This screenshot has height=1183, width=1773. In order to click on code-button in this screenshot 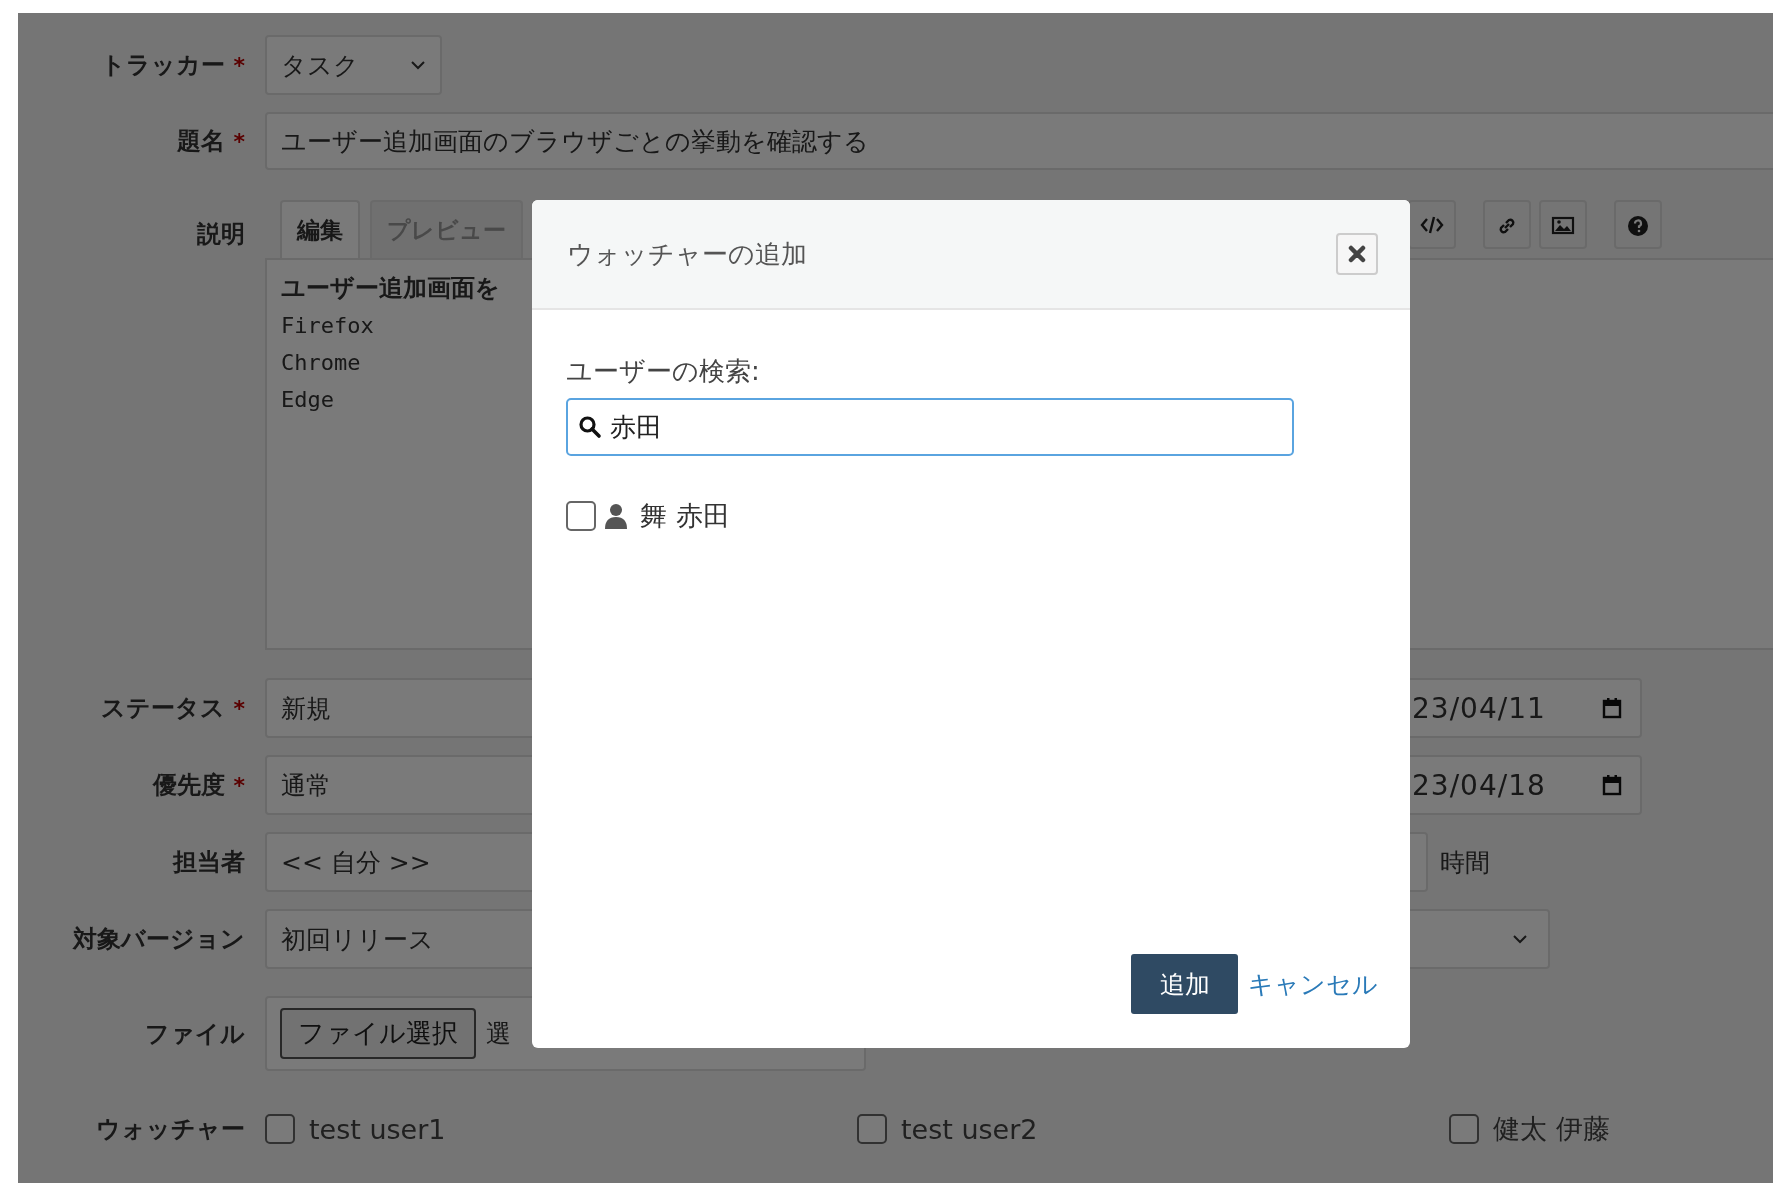, I will do `click(1432, 224)`.